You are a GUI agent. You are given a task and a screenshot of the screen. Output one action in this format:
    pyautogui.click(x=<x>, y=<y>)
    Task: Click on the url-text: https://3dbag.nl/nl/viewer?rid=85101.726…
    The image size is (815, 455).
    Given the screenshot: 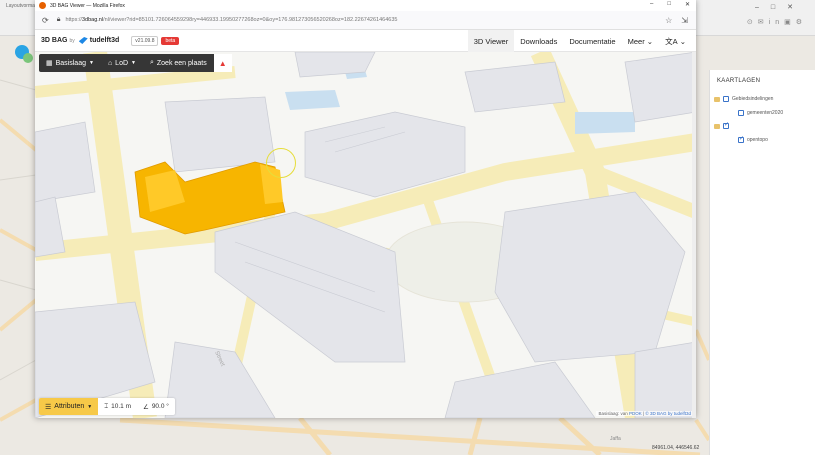 What is the action you would take?
    pyautogui.click(x=231, y=20)
    